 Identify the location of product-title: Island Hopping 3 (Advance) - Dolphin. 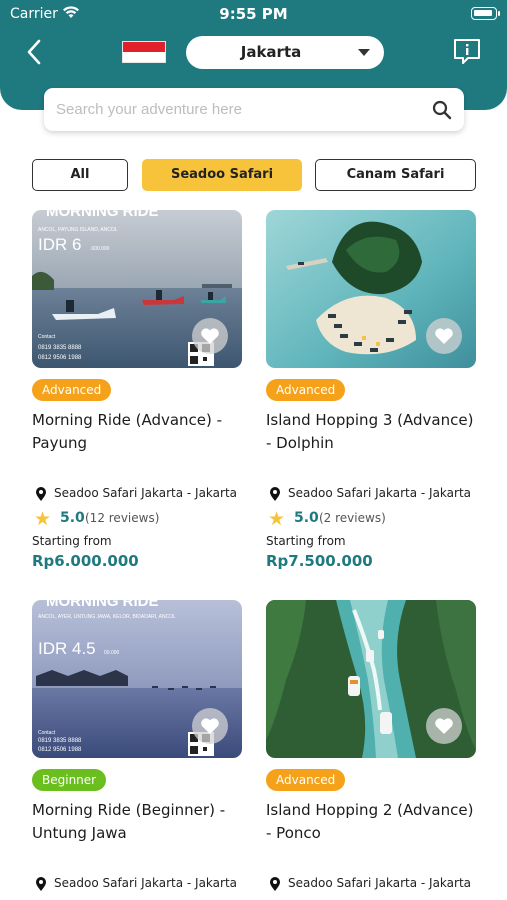
(372, 432).